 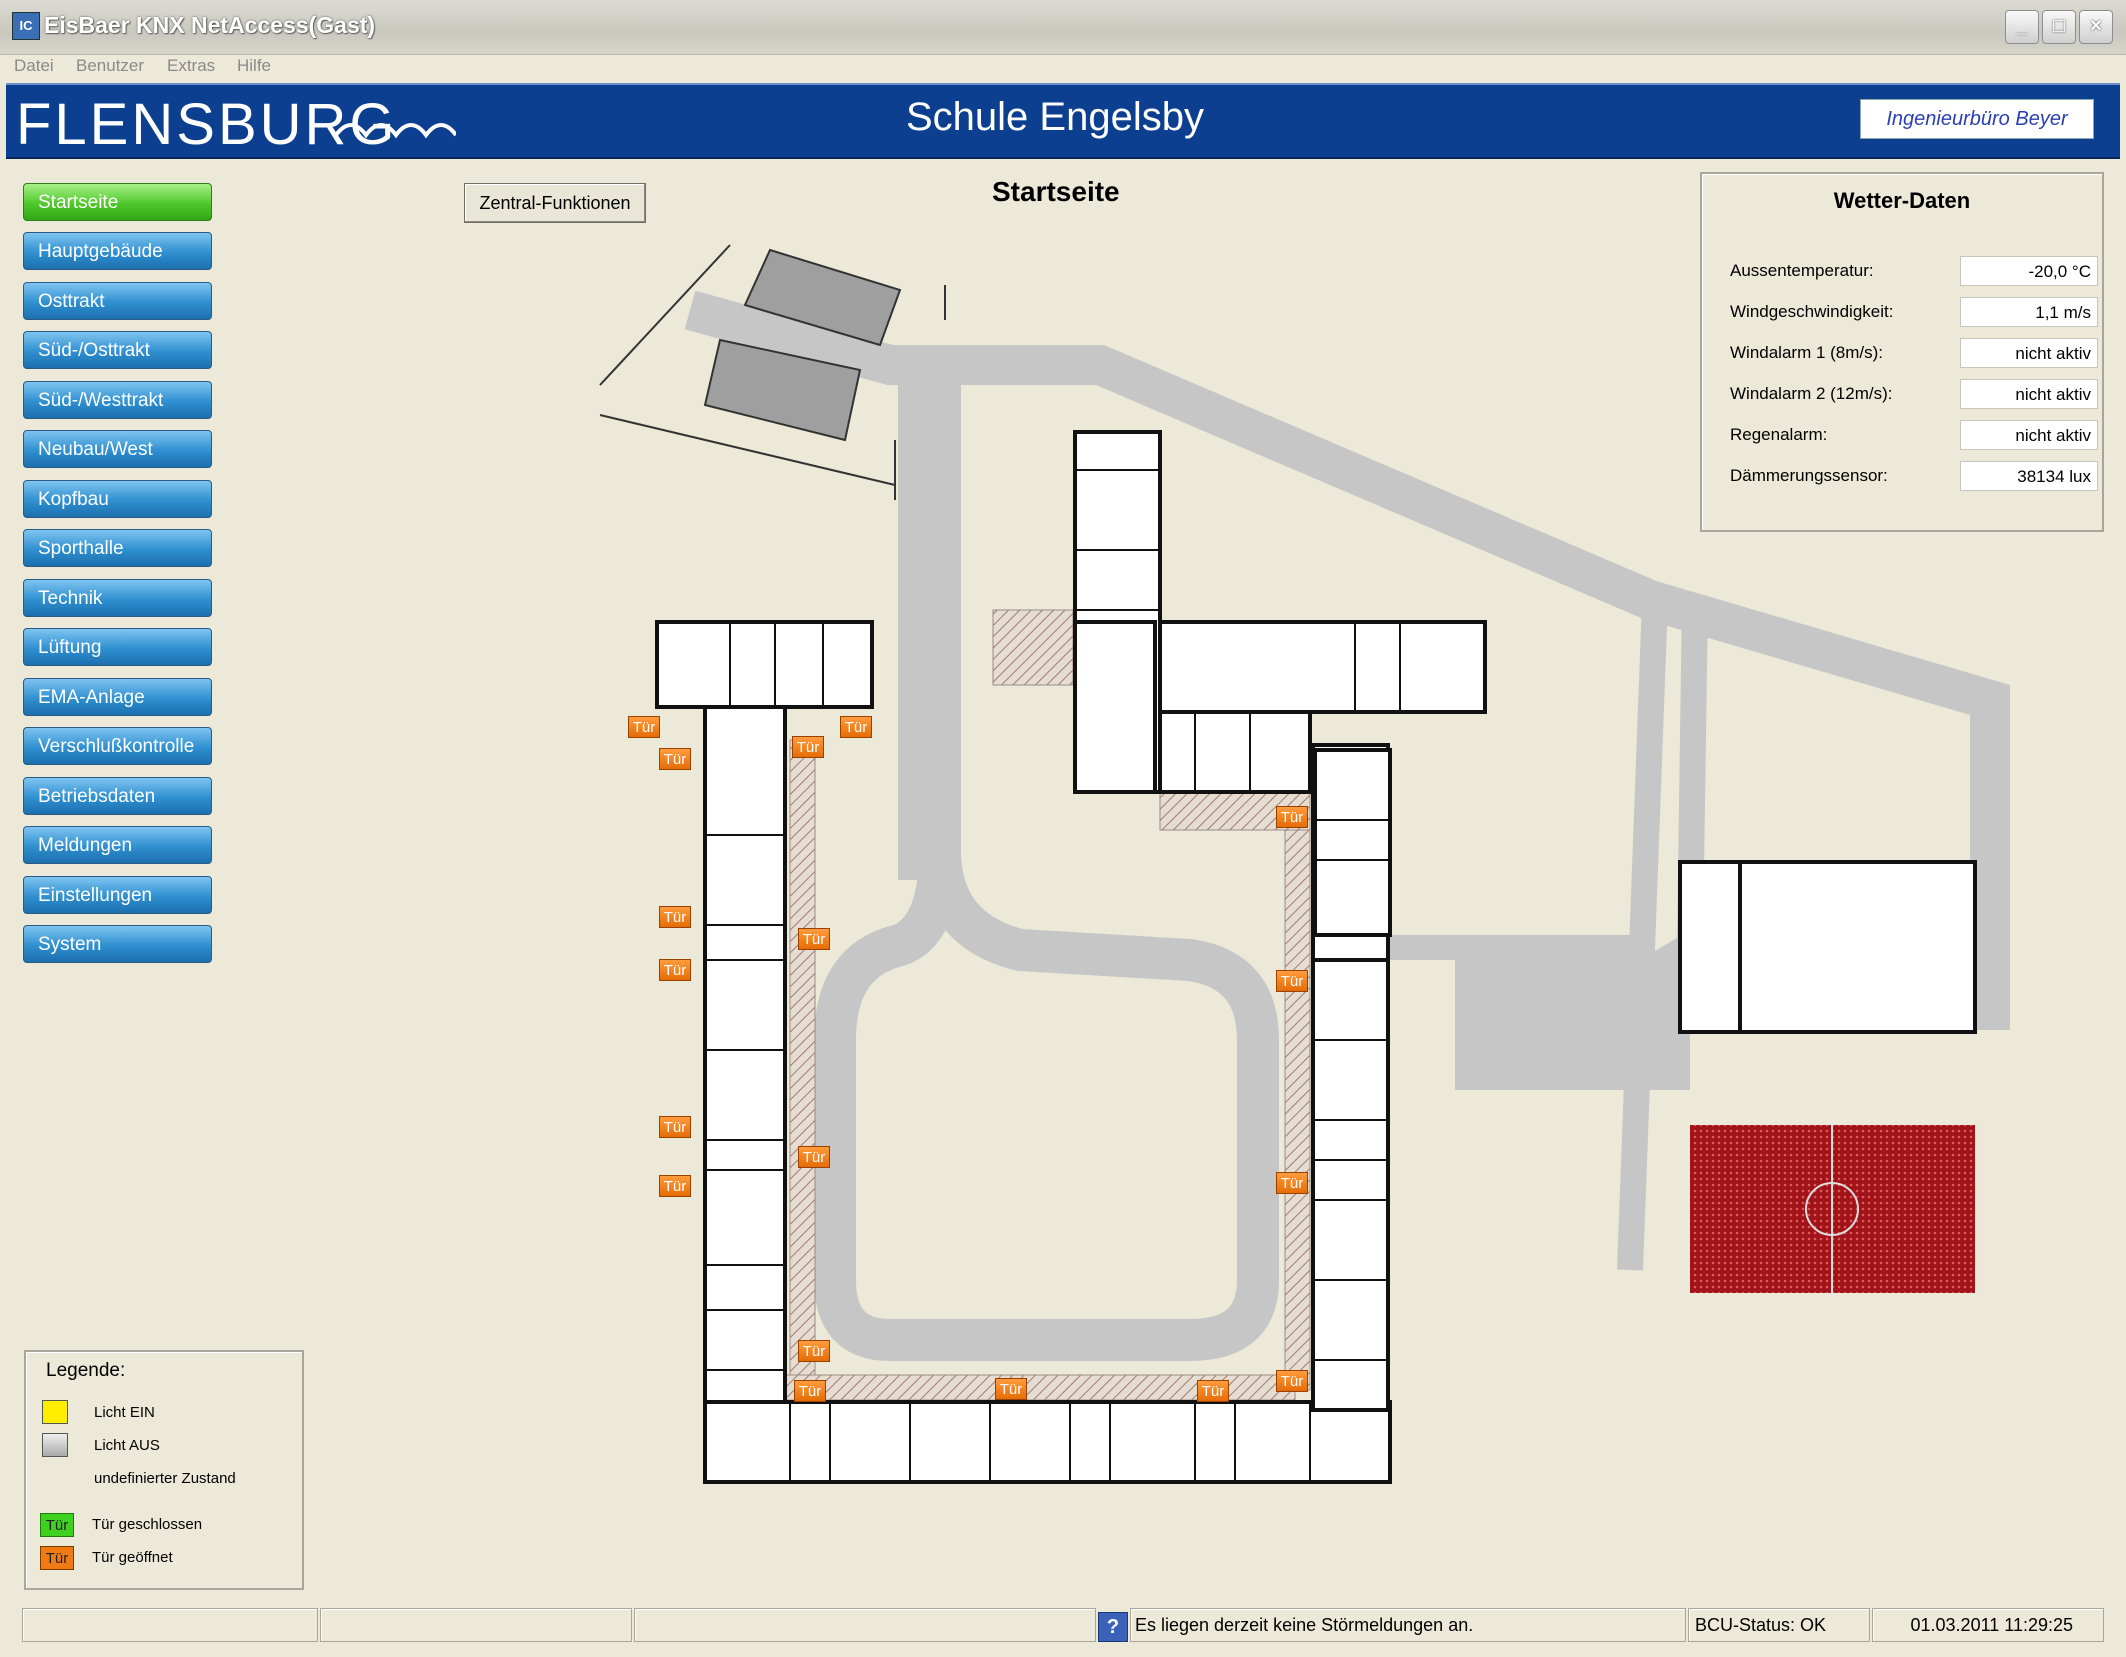 I want to click on light-off-swatch, so click(x=55, y=1445).